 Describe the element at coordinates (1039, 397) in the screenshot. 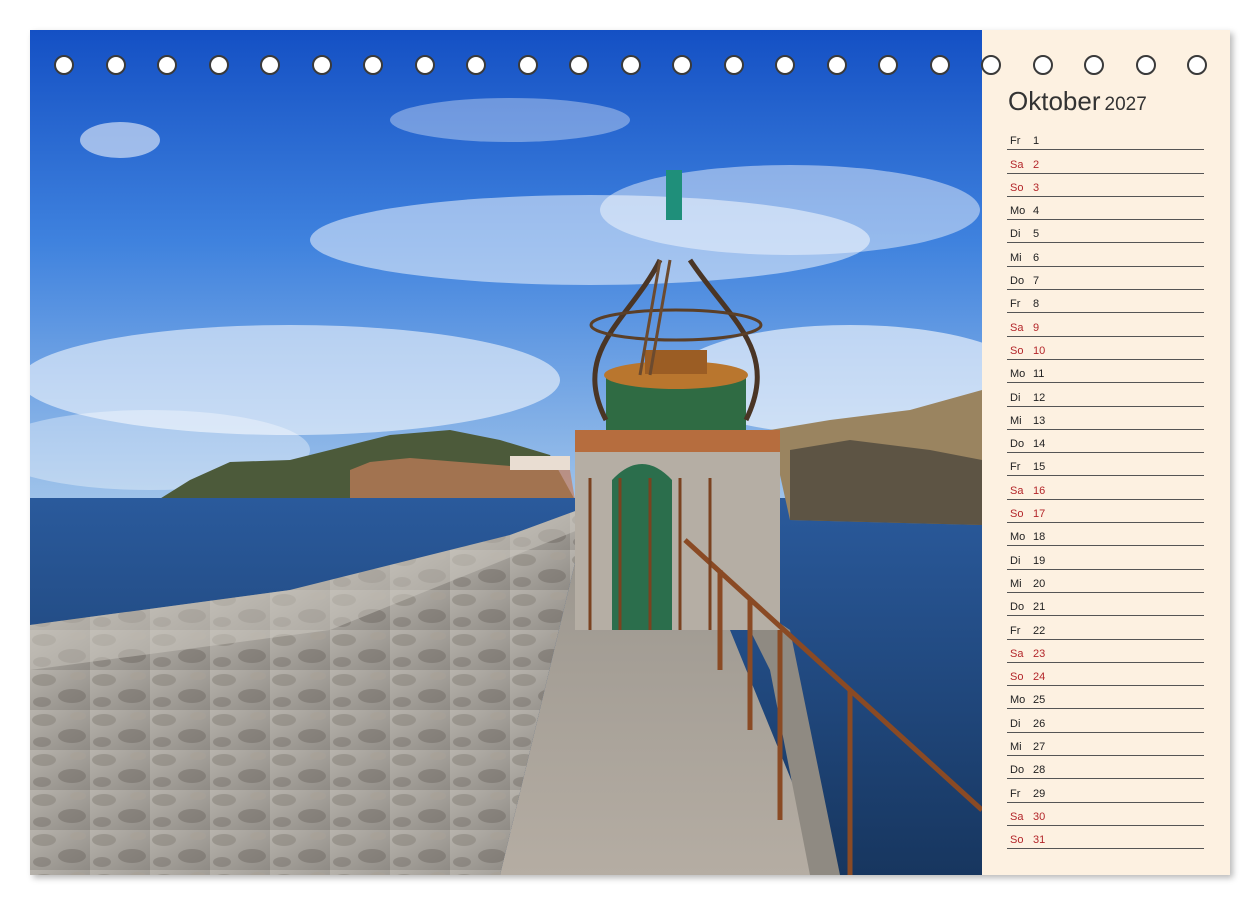

I see `day-number: 12` at that location.